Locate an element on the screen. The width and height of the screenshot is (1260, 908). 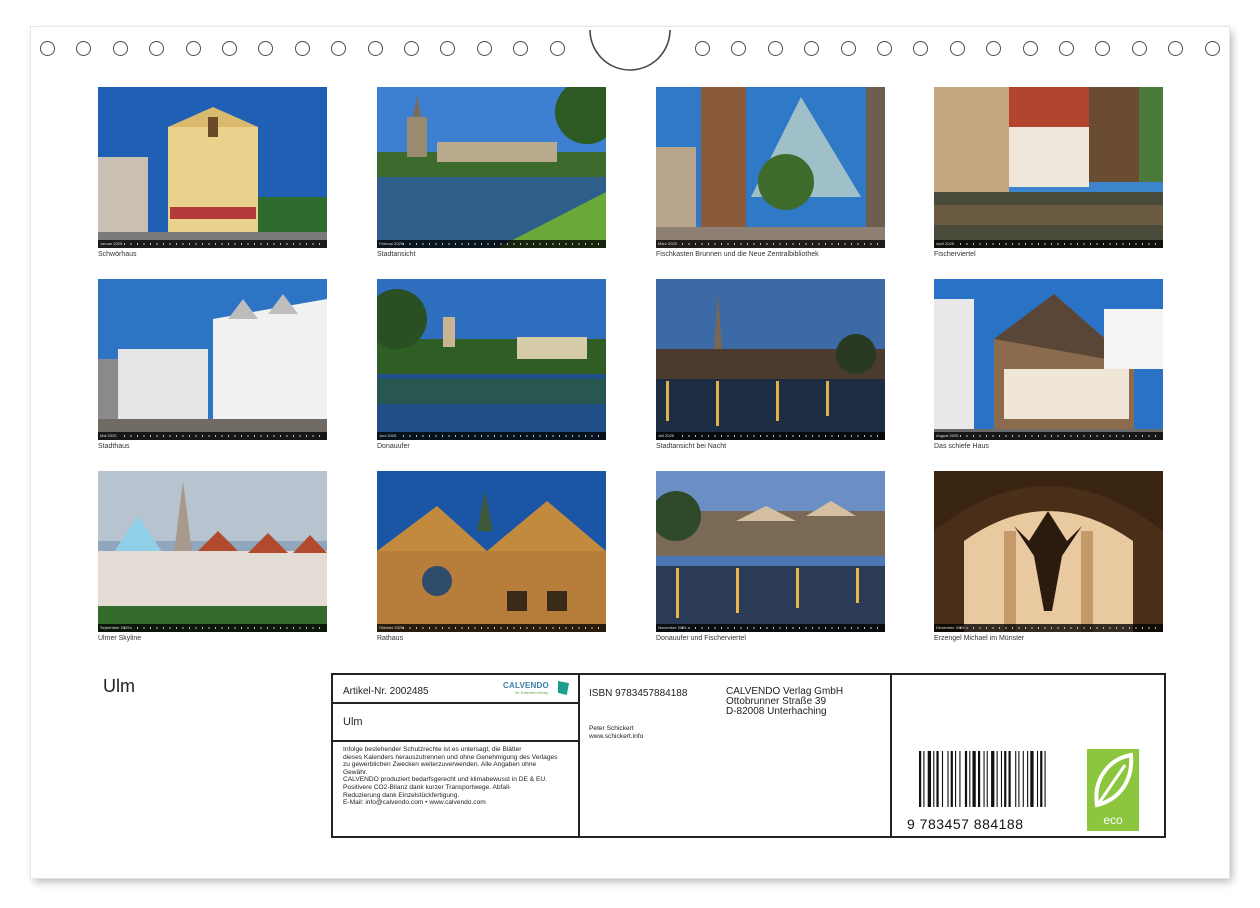
logo-tagline: Ihr Kalenderverlag is located at coordinates (531, 692).